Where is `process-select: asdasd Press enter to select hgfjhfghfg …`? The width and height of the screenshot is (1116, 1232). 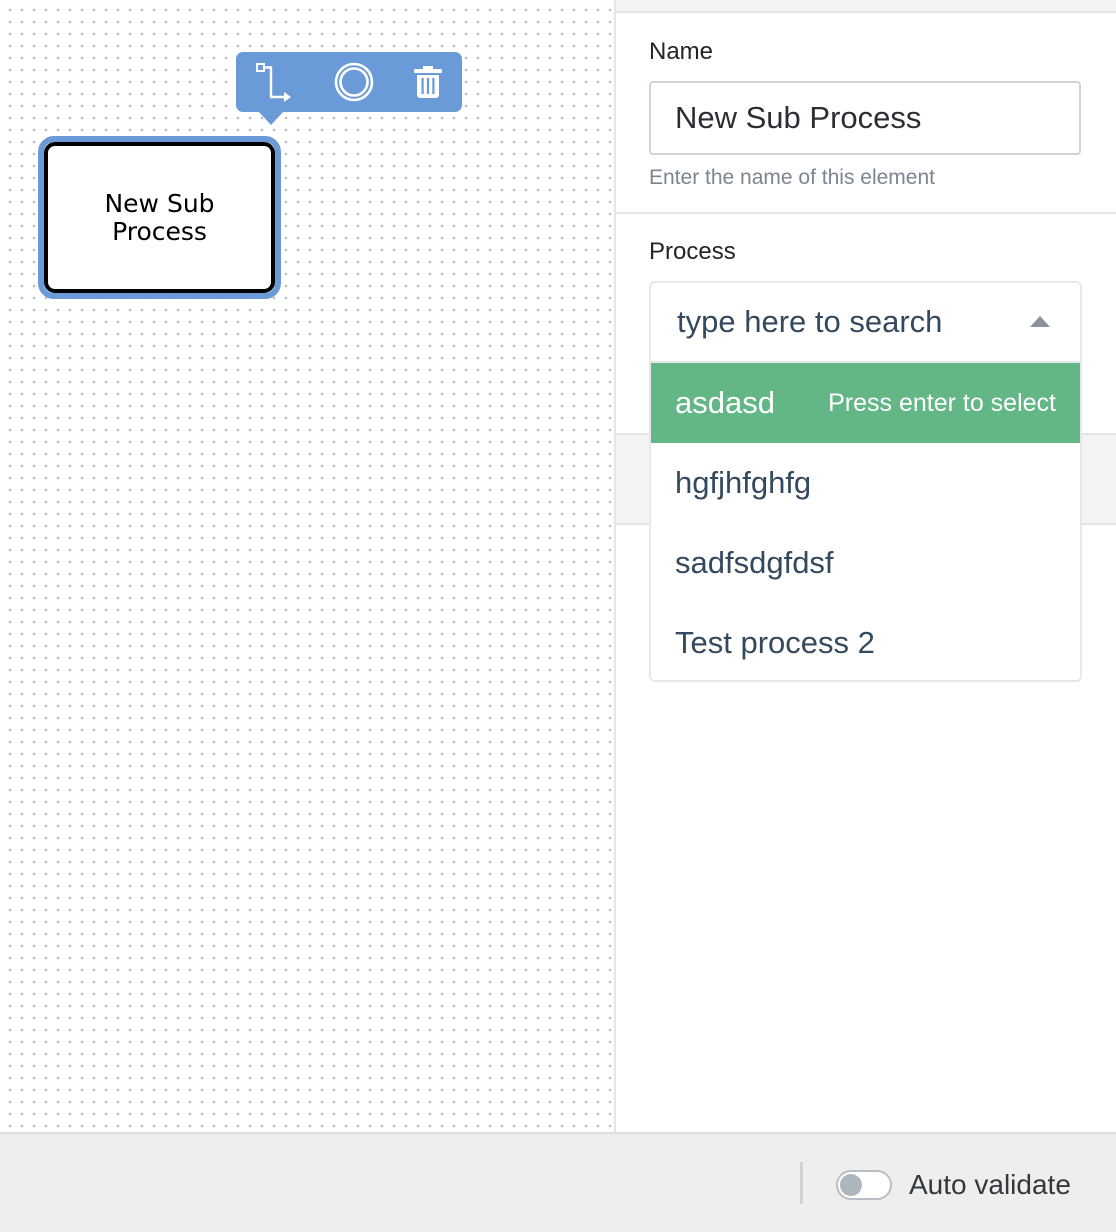
process-select: asdasd Press enter to select hgfjhfghfg … is located at coordinates (865, 481).